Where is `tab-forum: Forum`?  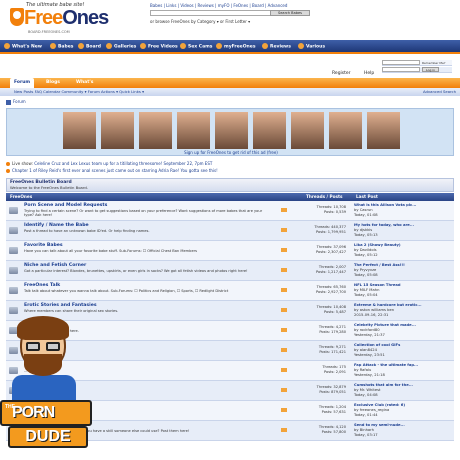 tab-forum: Forum is located at coordinates (22, 83).